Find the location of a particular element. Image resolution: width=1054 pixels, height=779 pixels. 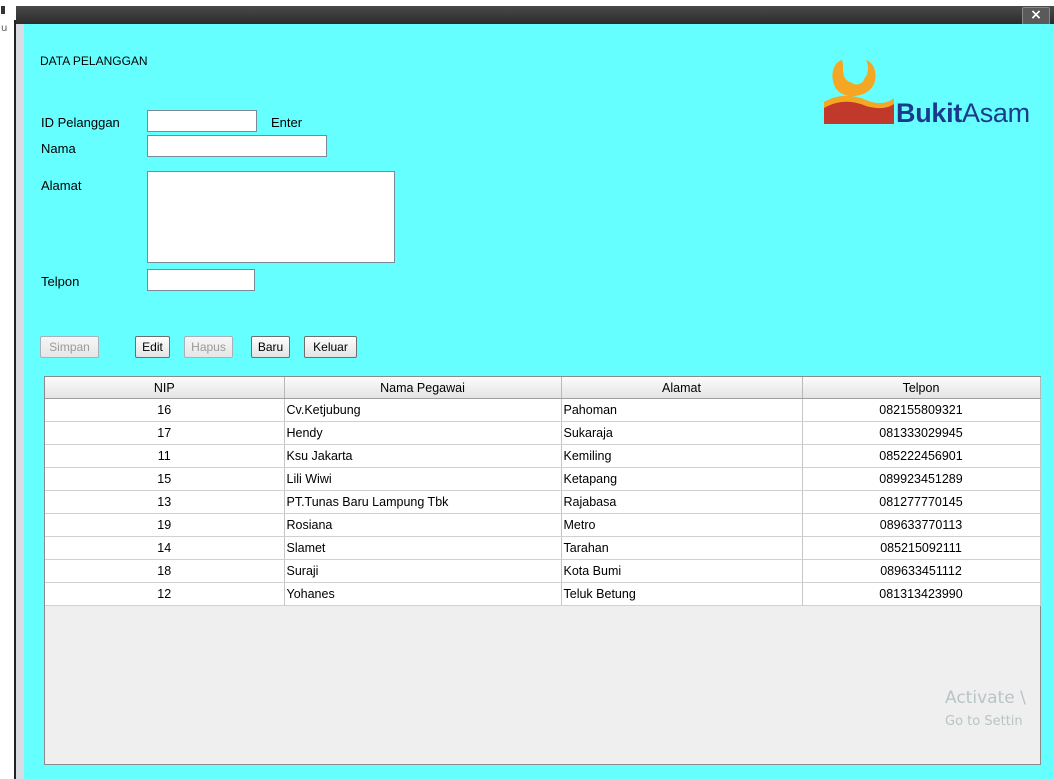

cell-nama: Cv.Ketjubung is located at coordinates (423, 410).